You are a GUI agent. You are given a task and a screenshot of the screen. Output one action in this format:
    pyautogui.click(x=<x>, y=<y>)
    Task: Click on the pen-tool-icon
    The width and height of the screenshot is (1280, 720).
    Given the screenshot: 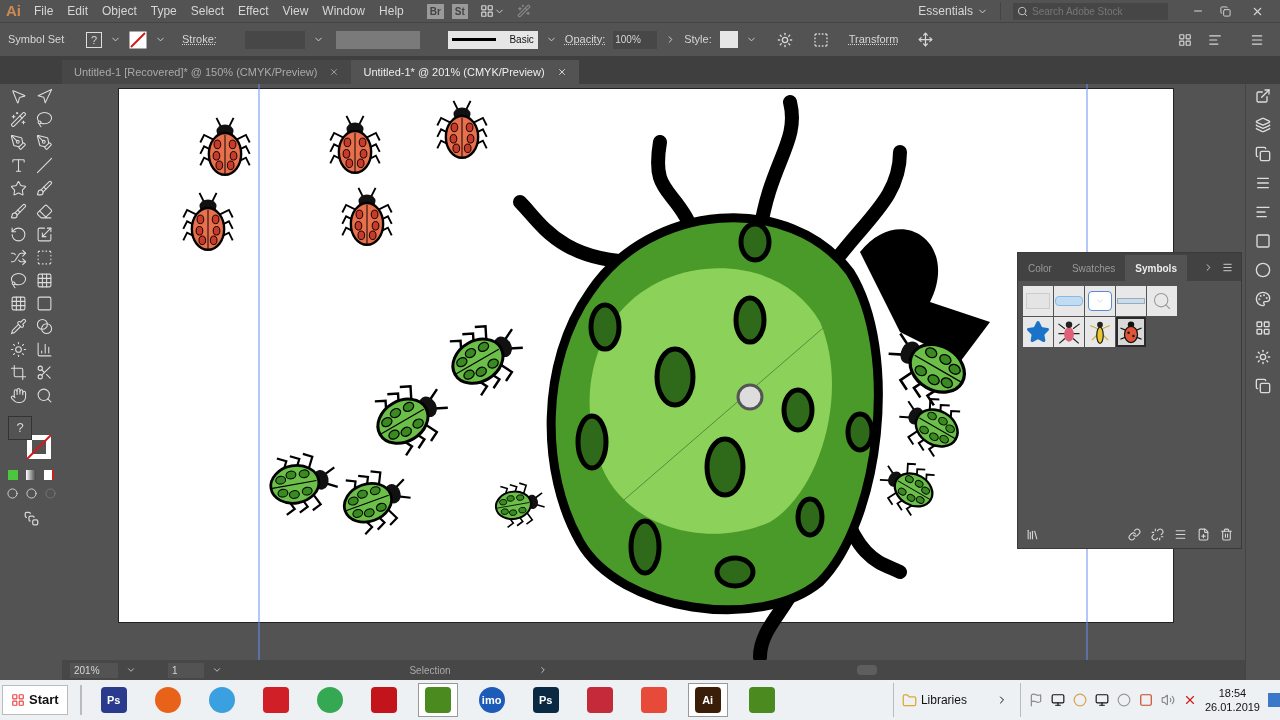 What is the action you would take?
    pyautogui.click(x=18, y=142)
    